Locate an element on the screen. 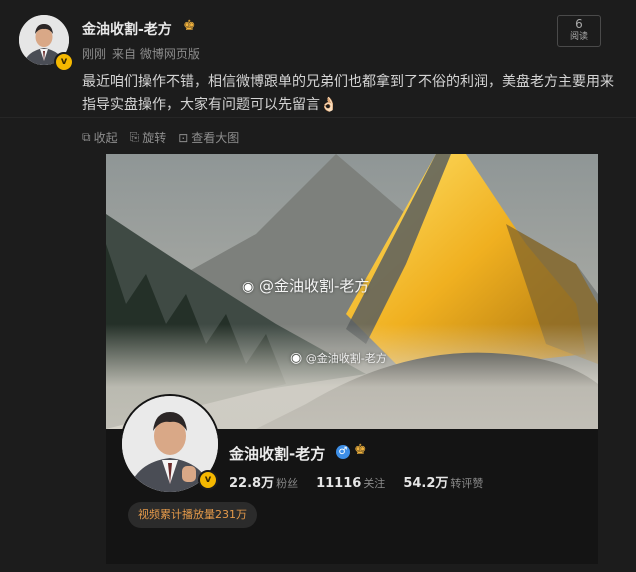 Image resolution: width=636 pixels, height=572 pixels. post-source: 来自 微博网页版 is located at coordinates (156, 54).